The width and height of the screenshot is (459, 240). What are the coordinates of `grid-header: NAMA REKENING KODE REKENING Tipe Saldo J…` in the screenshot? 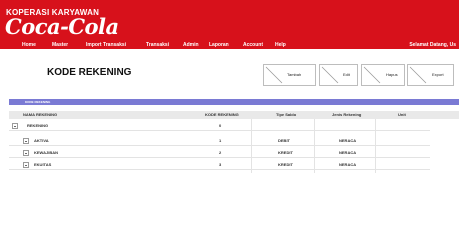 It's located at (234, 115).